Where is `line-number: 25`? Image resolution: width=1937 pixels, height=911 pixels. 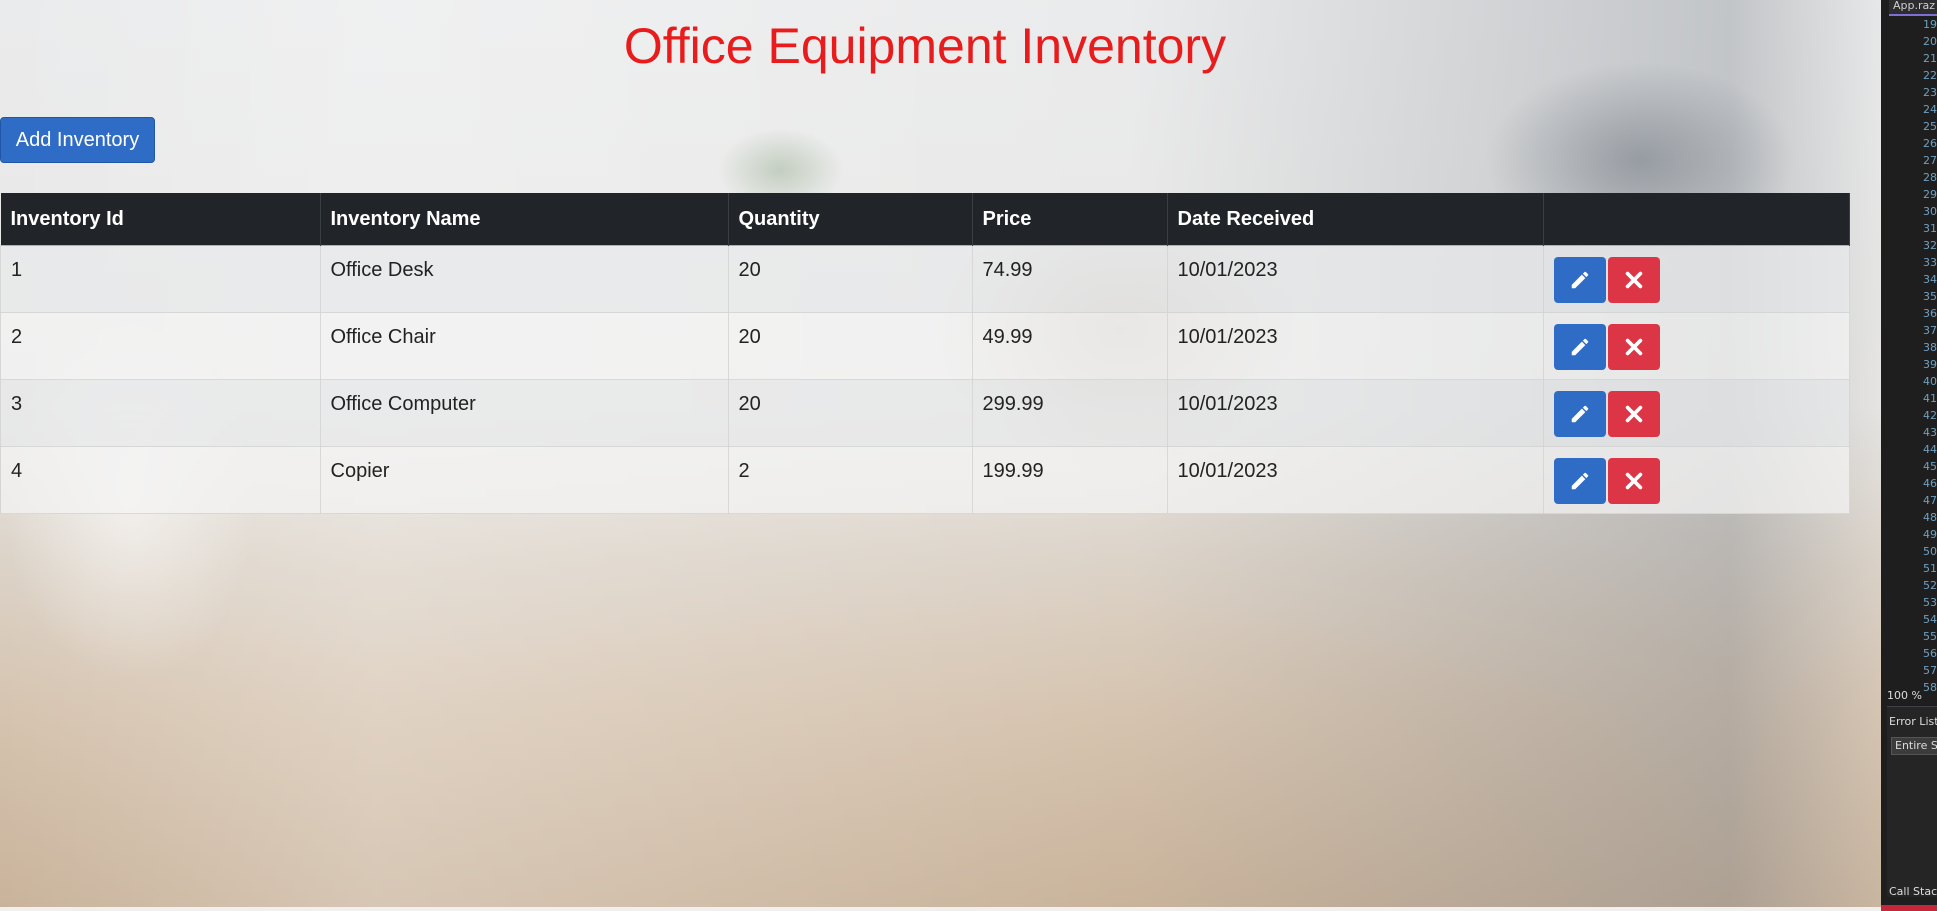 line-number: 25 is located at coordinates (1930, 126).